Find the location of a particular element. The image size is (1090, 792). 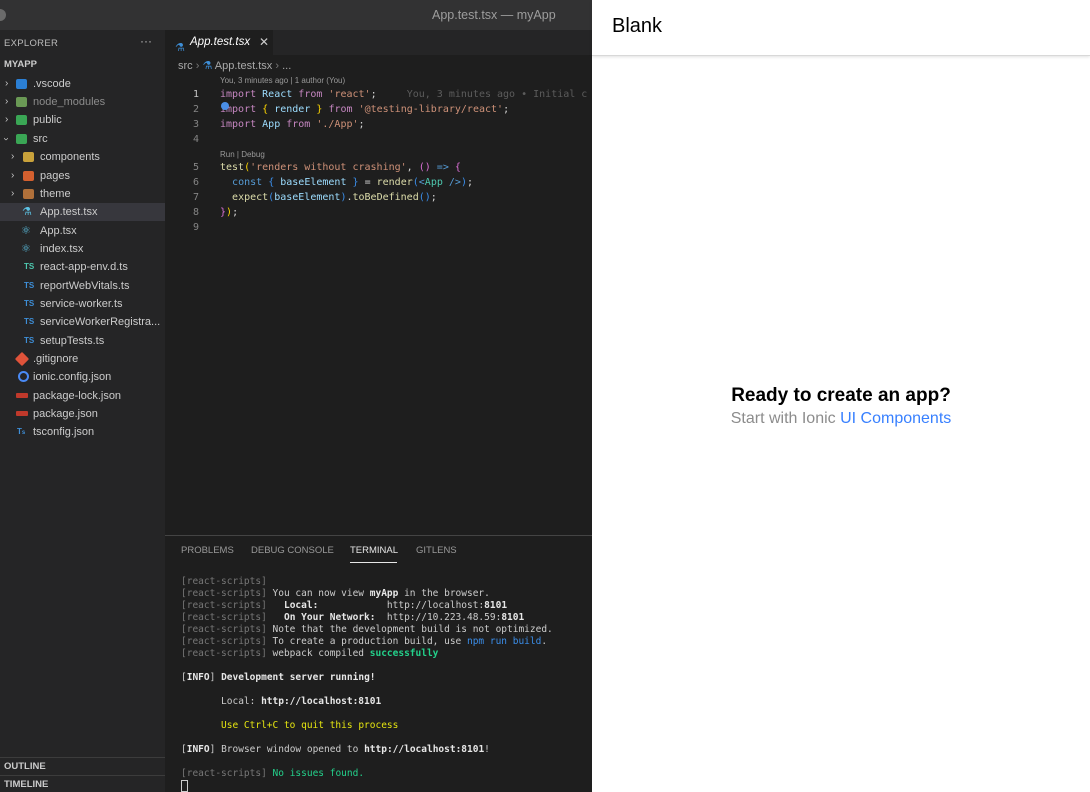

code-line-8: }); is located at coordinates (229, 212).